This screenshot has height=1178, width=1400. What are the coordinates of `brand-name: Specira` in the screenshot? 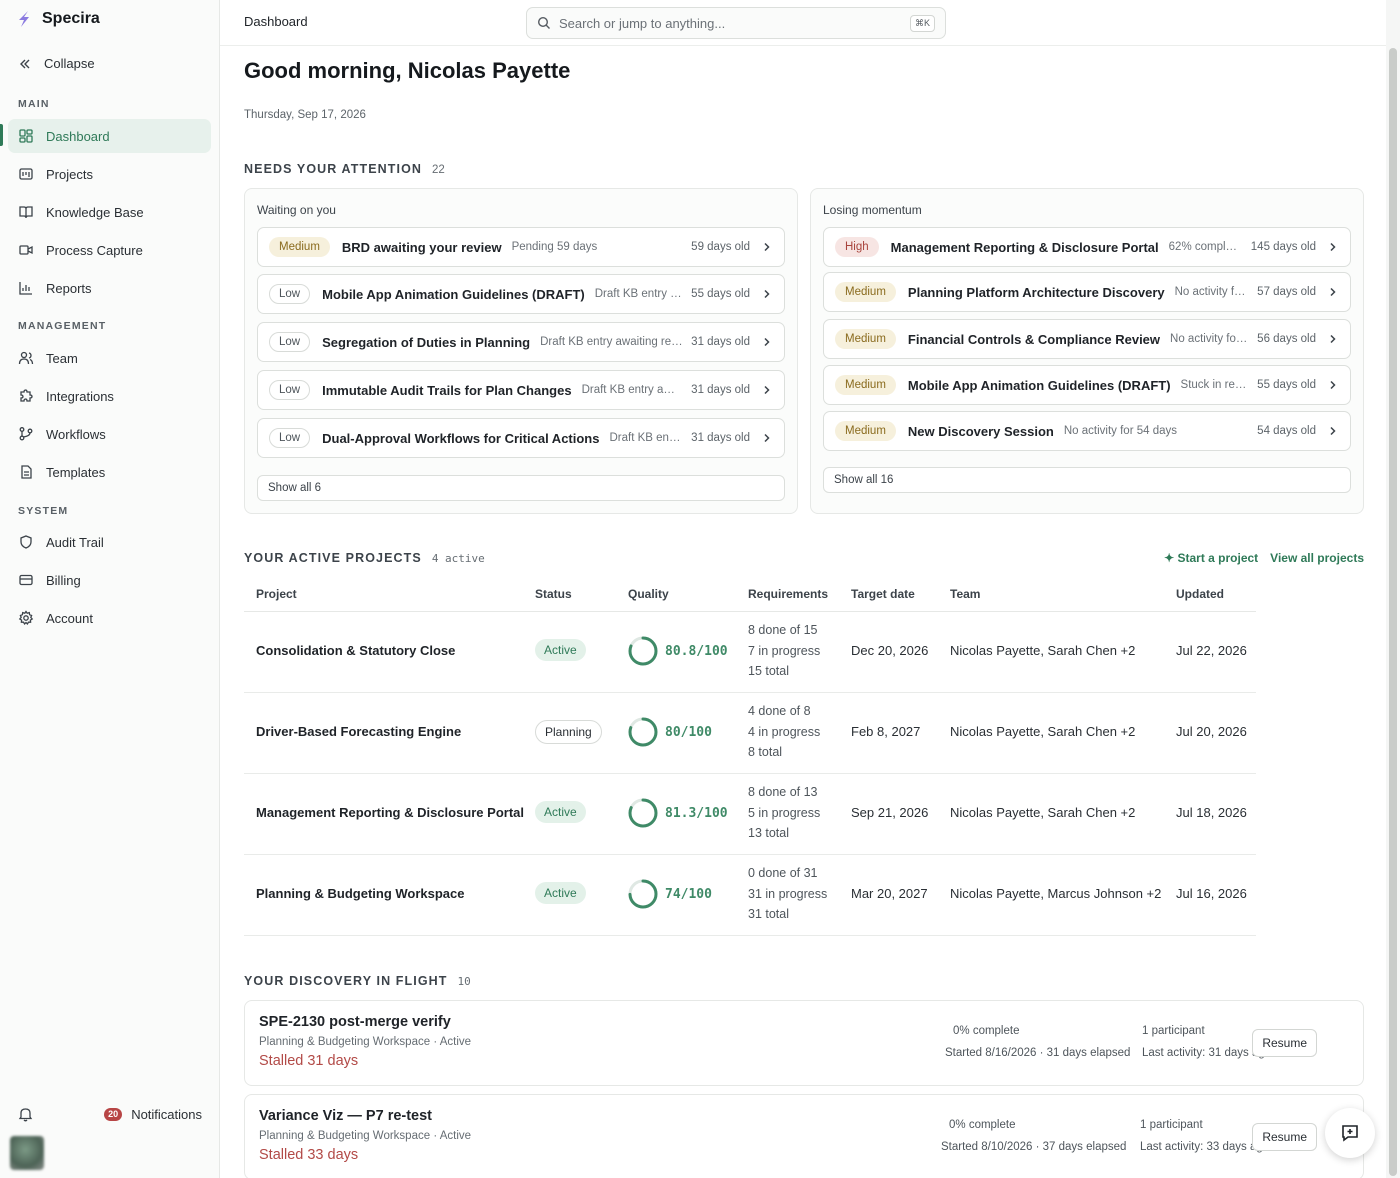 It's located at (71, 18).